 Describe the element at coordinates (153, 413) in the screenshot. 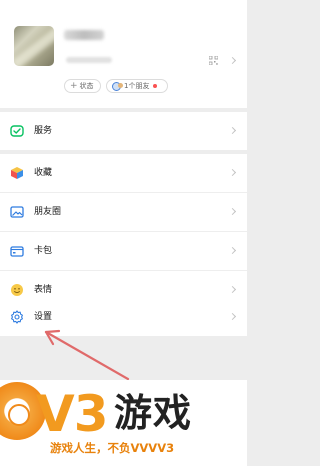

I see `watermark-name: 游戏` at that location.